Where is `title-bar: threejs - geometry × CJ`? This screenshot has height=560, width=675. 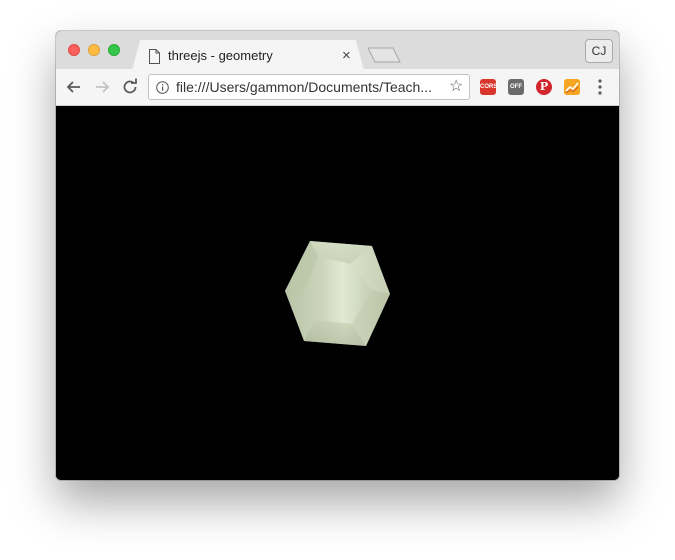
title-bar: threejs - geometry × CJ is located at coordinates (337, 50).